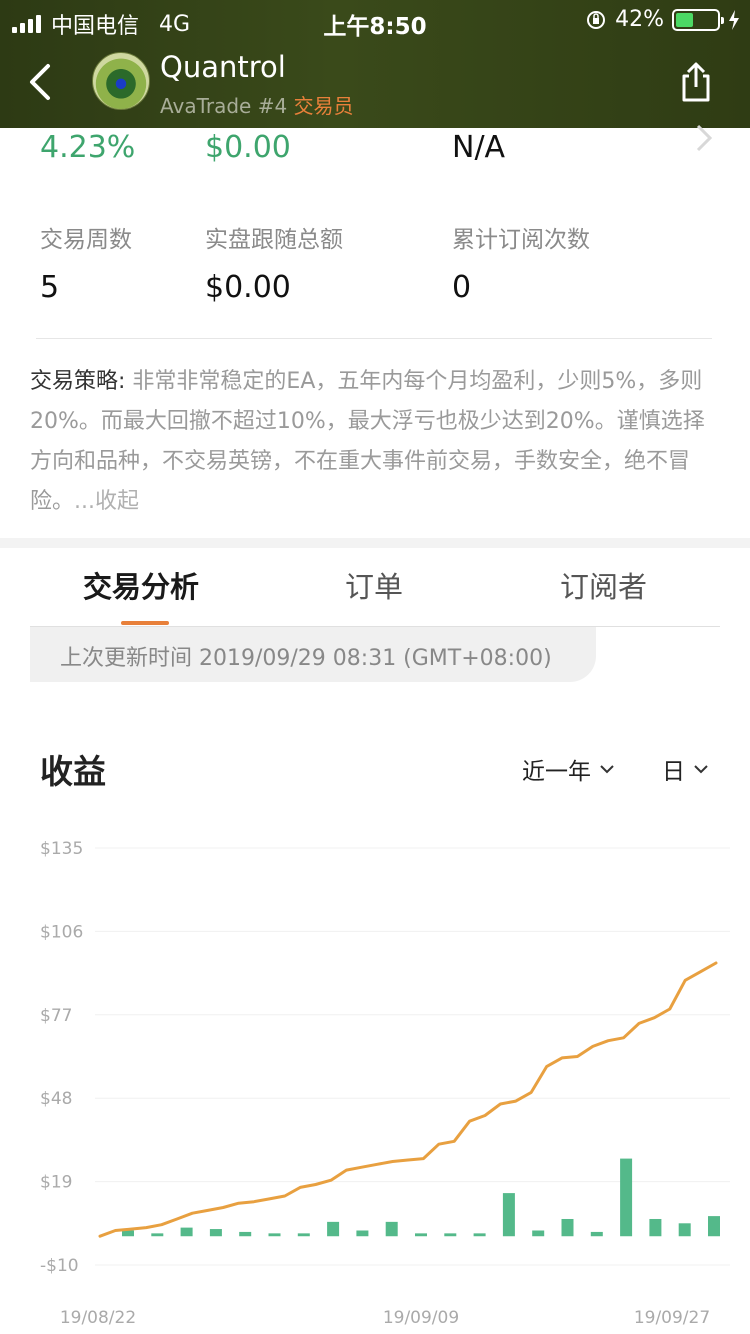 The image size is (750, 1334). Describe the element at coordinates (106, 501) in the screenshot. I see `collapse-link: ...收起` at that location.